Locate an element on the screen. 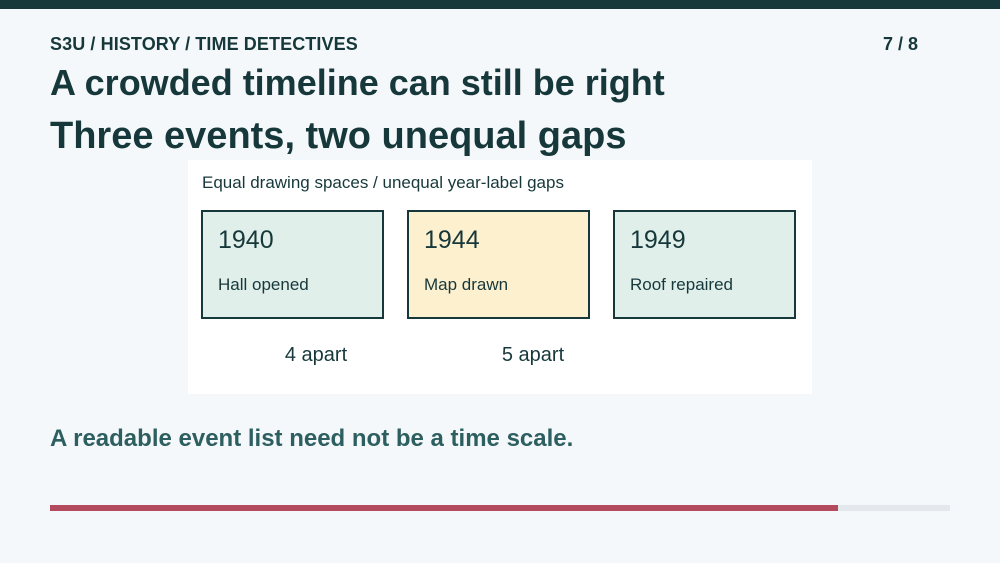 The image size is (1000, 563). page-counter: 7 / 8 is located at coordinates (900, 44).